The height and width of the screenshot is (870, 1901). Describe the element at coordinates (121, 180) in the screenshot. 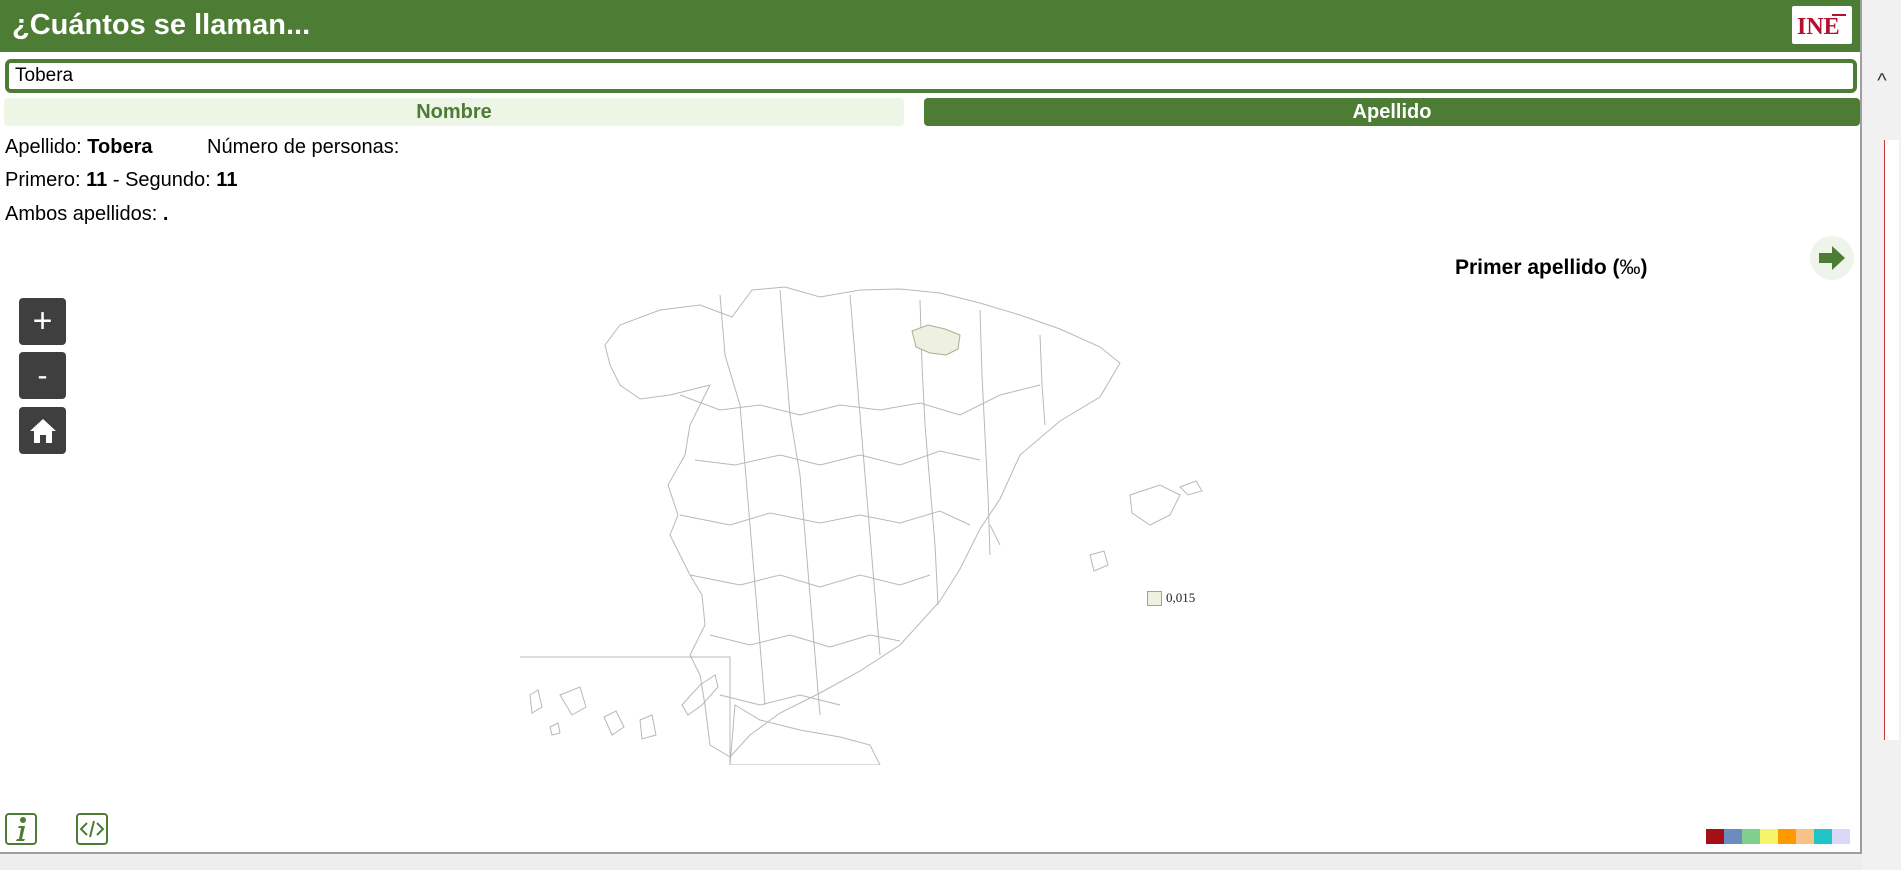

I see `primero-segundo-line: Primero: 11 - Segundo: 11` at that location.